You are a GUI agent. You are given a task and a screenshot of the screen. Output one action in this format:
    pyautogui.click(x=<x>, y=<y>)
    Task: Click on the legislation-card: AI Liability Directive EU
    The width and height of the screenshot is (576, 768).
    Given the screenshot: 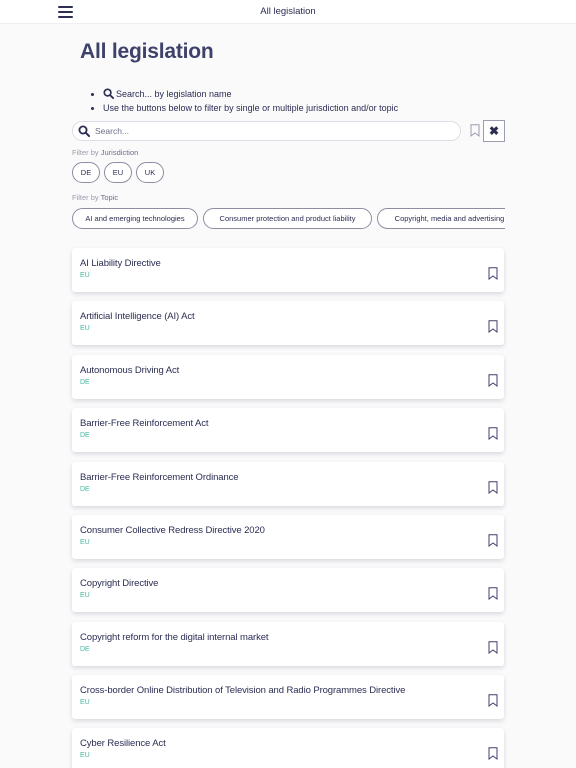 What is the action you would take?
    pyautogui.click(x=288, y=270)
    